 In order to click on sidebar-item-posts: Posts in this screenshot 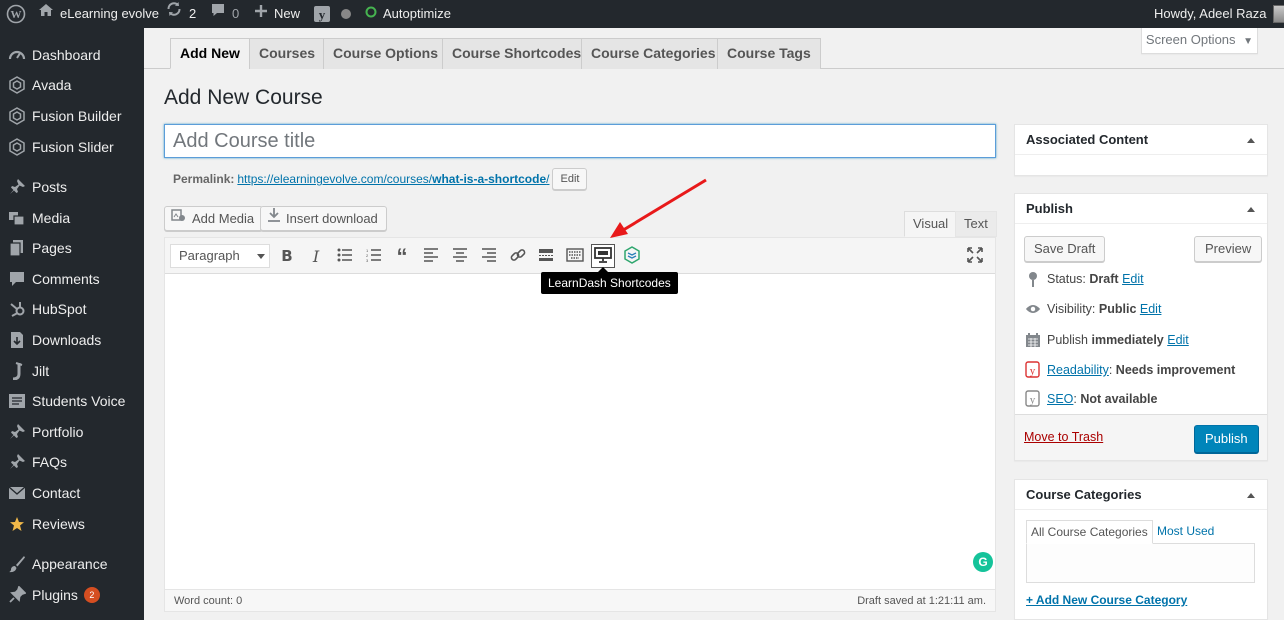, I will do `click(72, 187)`.